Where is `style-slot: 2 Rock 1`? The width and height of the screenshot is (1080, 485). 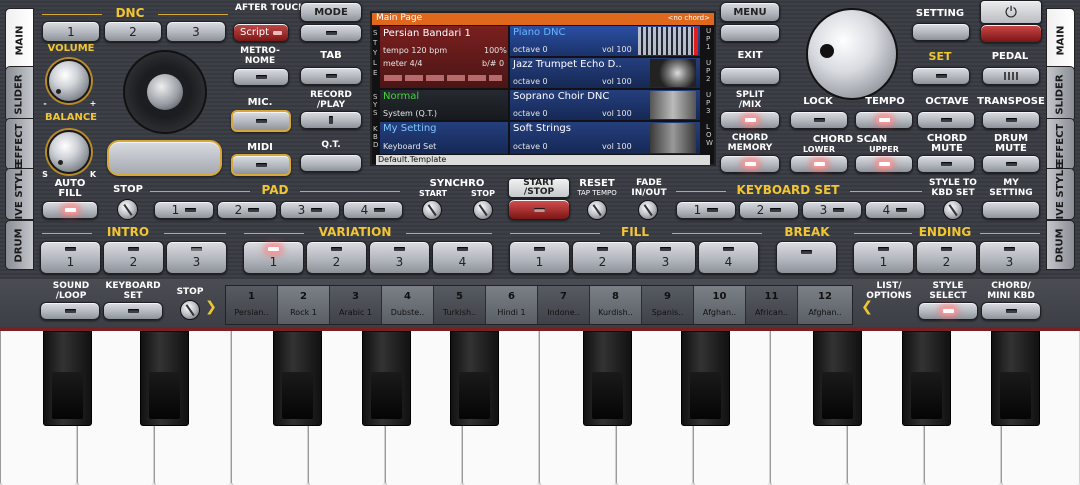 style-slot: 2 Rock 1 is located at coordinates (304, 305).